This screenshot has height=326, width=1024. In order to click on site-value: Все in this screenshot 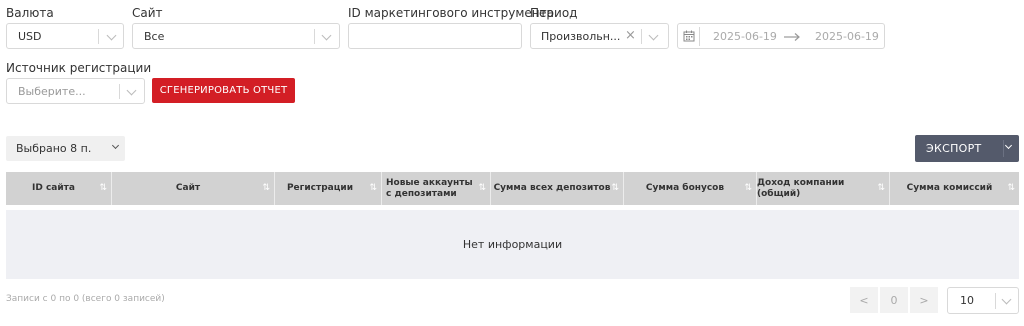, I will do `click(154, 36)`.